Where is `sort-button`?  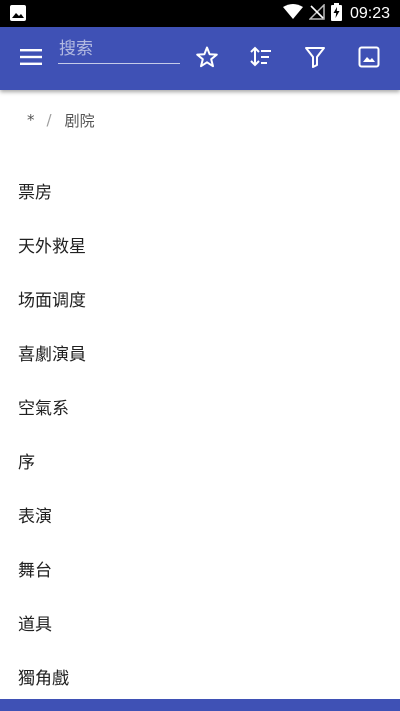 sort-button is located at coordinates (261, 58).